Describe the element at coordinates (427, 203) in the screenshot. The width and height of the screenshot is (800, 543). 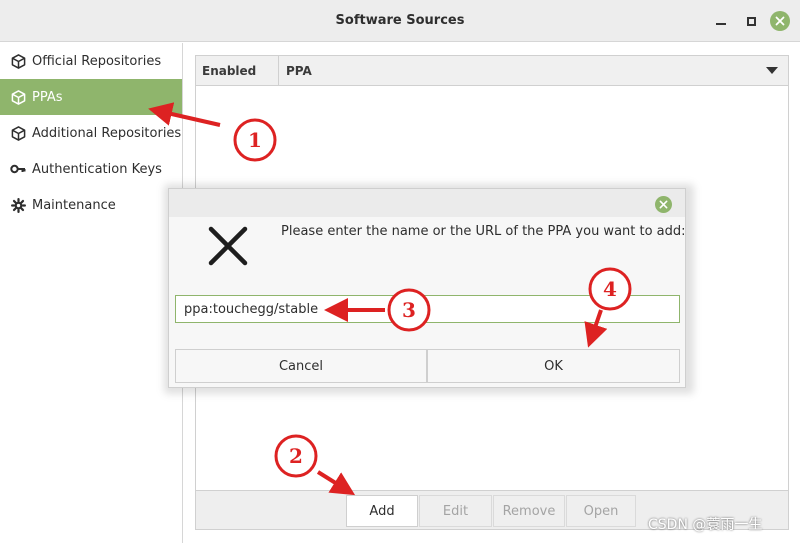
I see `dialog-titlebar` at that location.